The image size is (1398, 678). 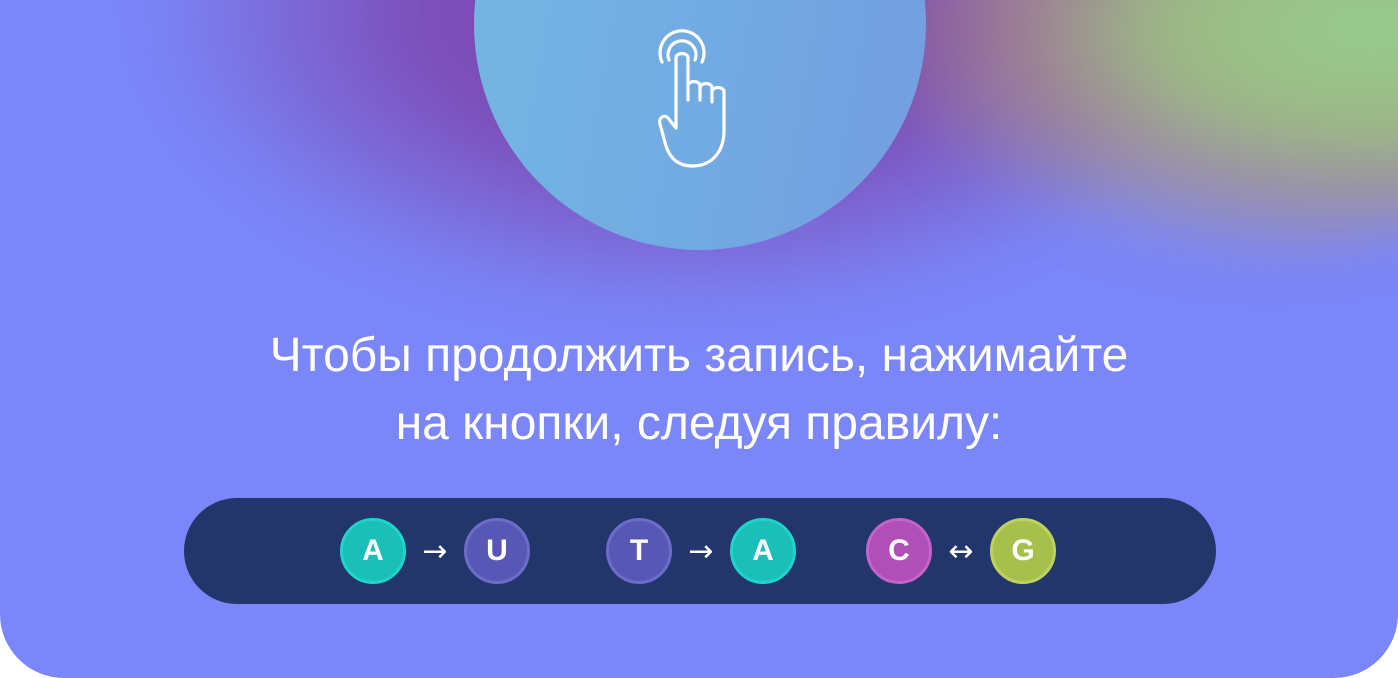 I want to click on arrow-both-icon: ↔, so click(x=961, y=551).